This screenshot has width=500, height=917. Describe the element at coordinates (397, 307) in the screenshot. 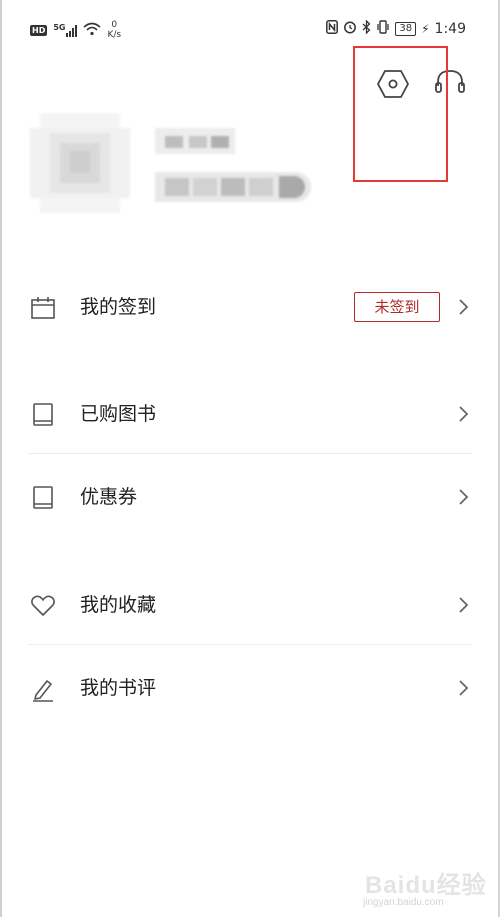

I see `checkin-status-badge: 未签到` at that location.